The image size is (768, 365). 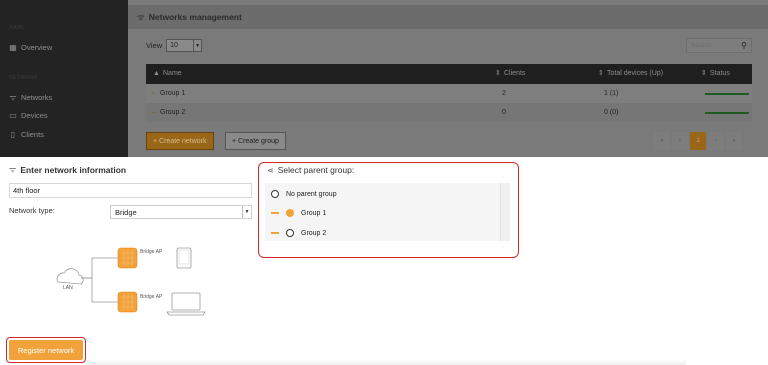 I want to click on view-count-value: 10, so click(x=174, y=45).